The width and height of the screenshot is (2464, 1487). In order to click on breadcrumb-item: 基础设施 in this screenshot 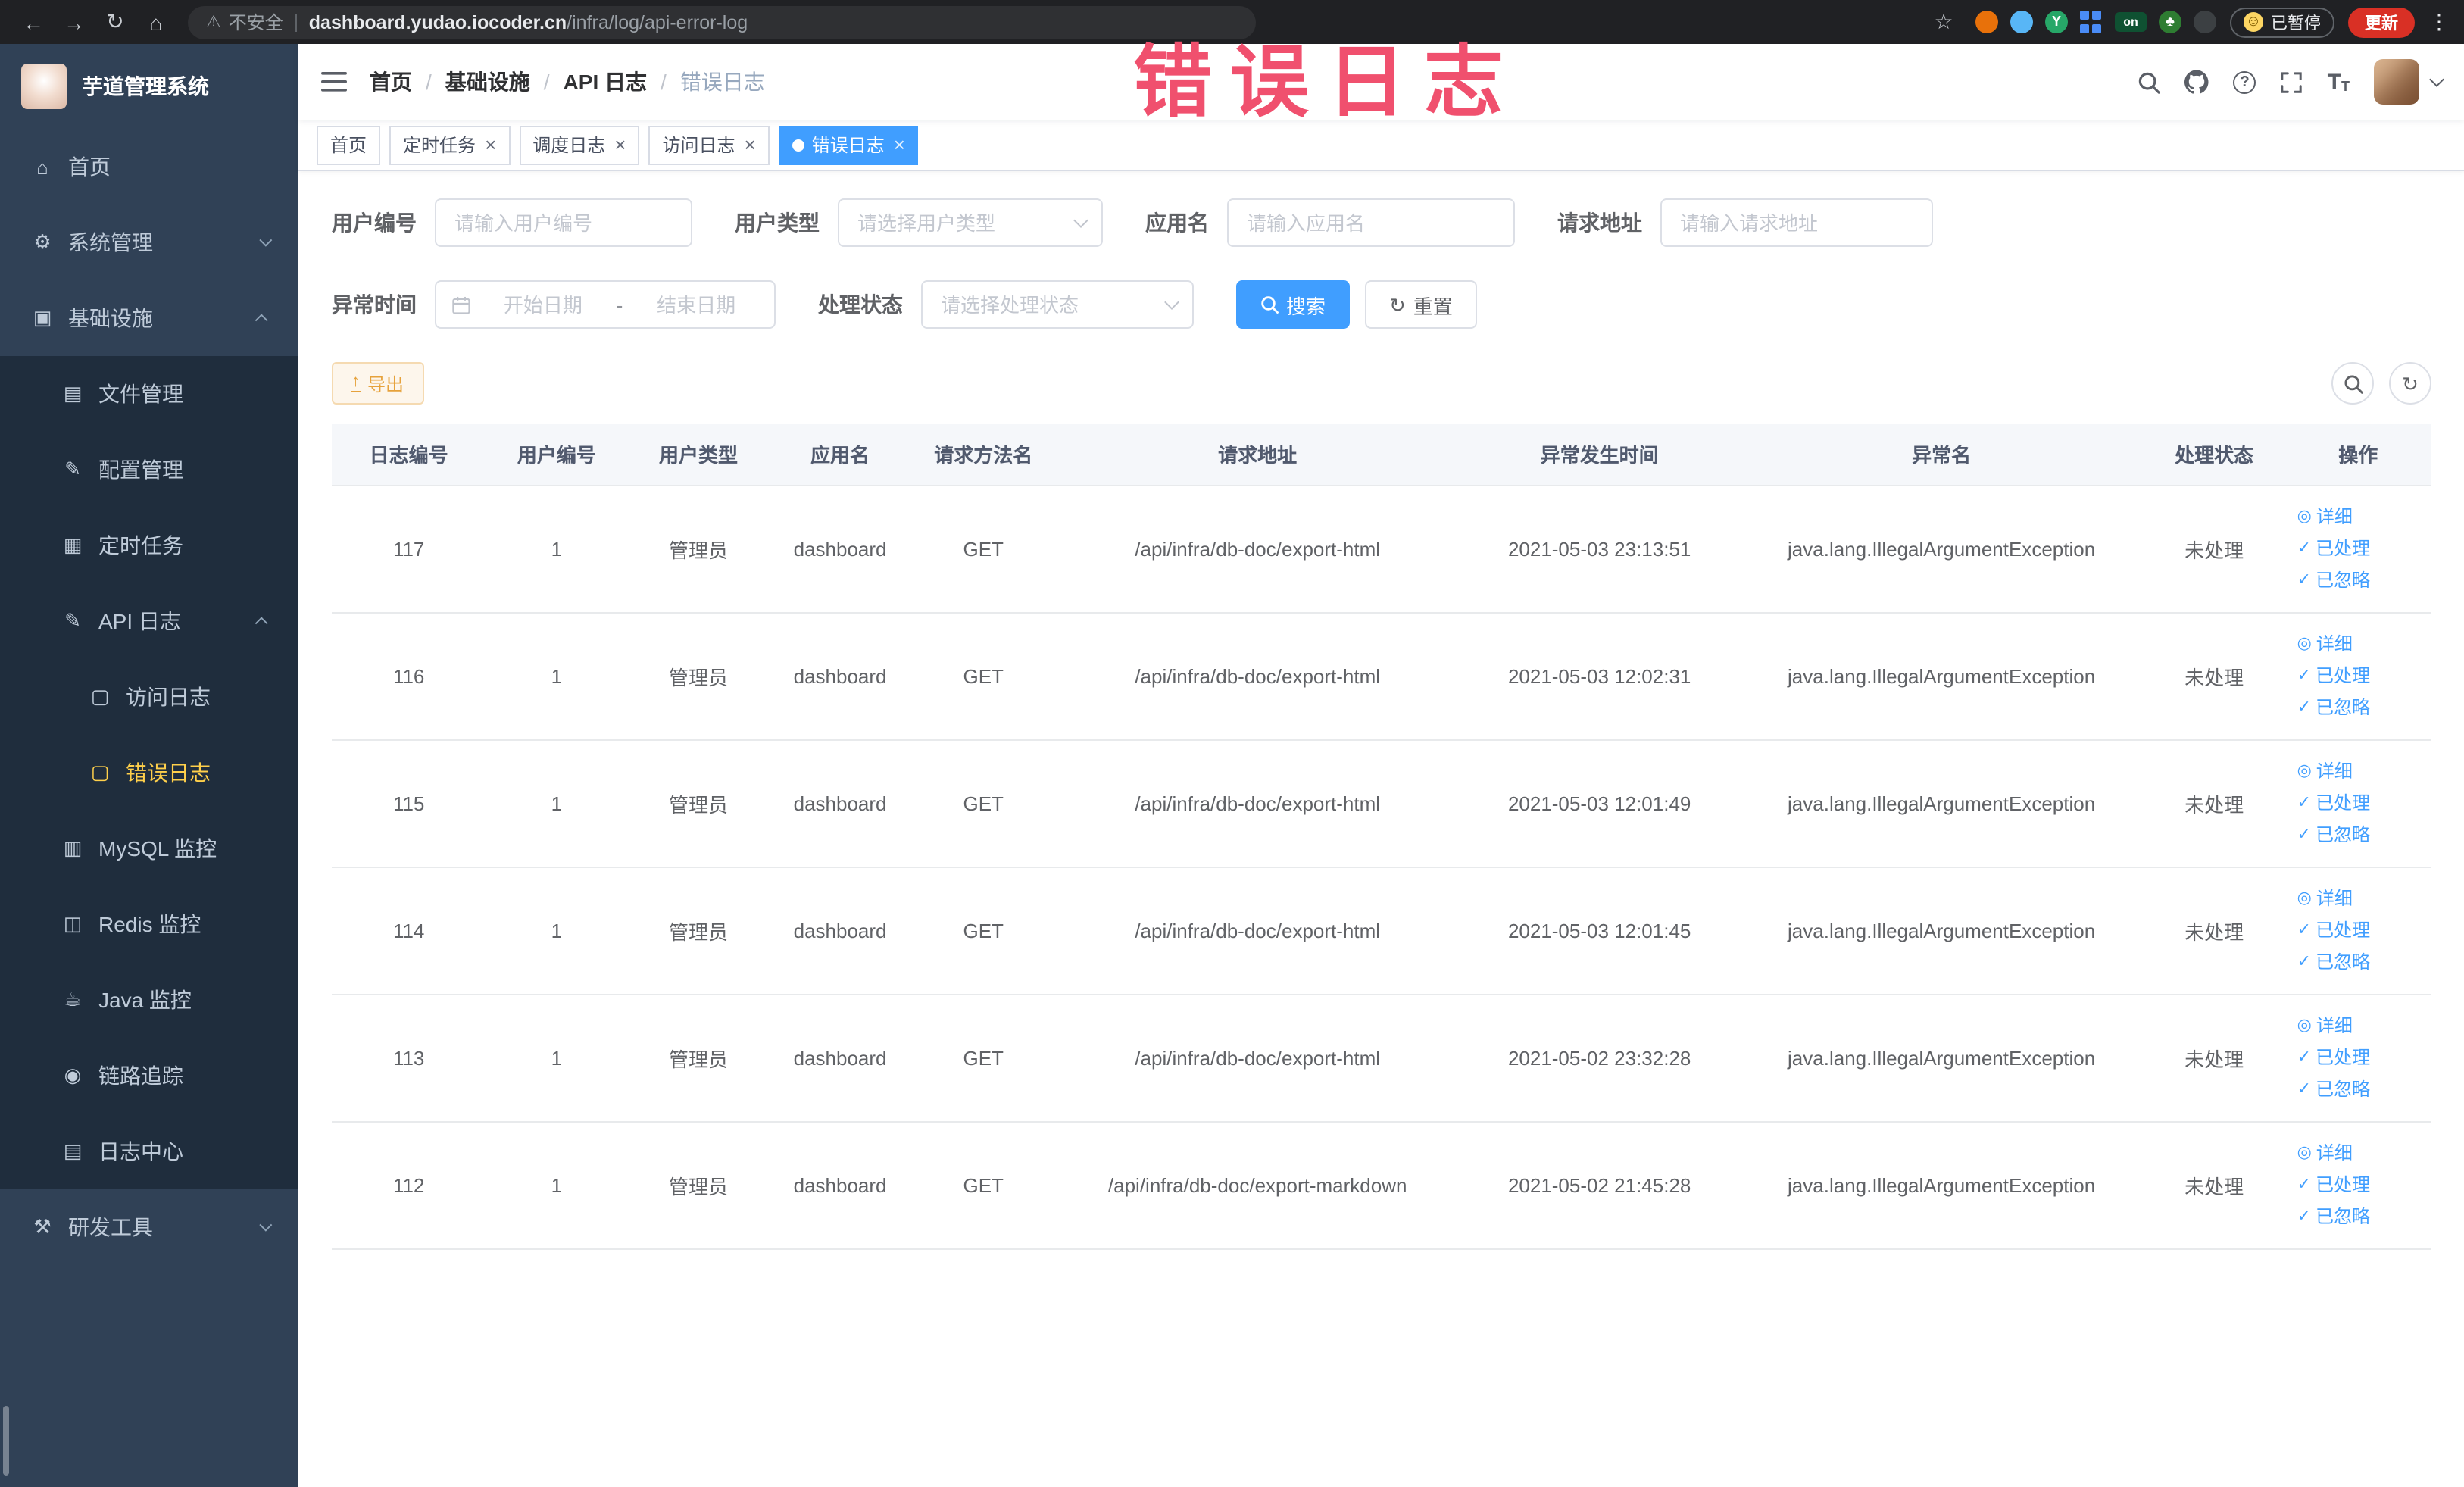, I will do `click(487, 82)`.